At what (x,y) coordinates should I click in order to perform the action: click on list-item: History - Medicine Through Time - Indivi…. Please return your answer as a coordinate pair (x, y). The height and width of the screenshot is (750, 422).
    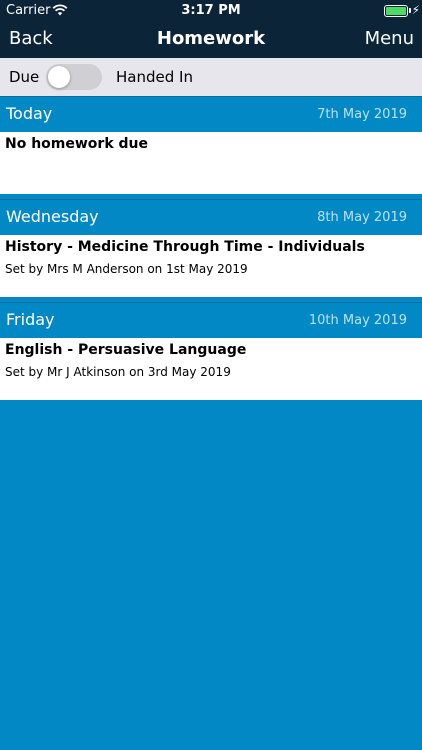
    Looking at the image, I should click on (211, 266).